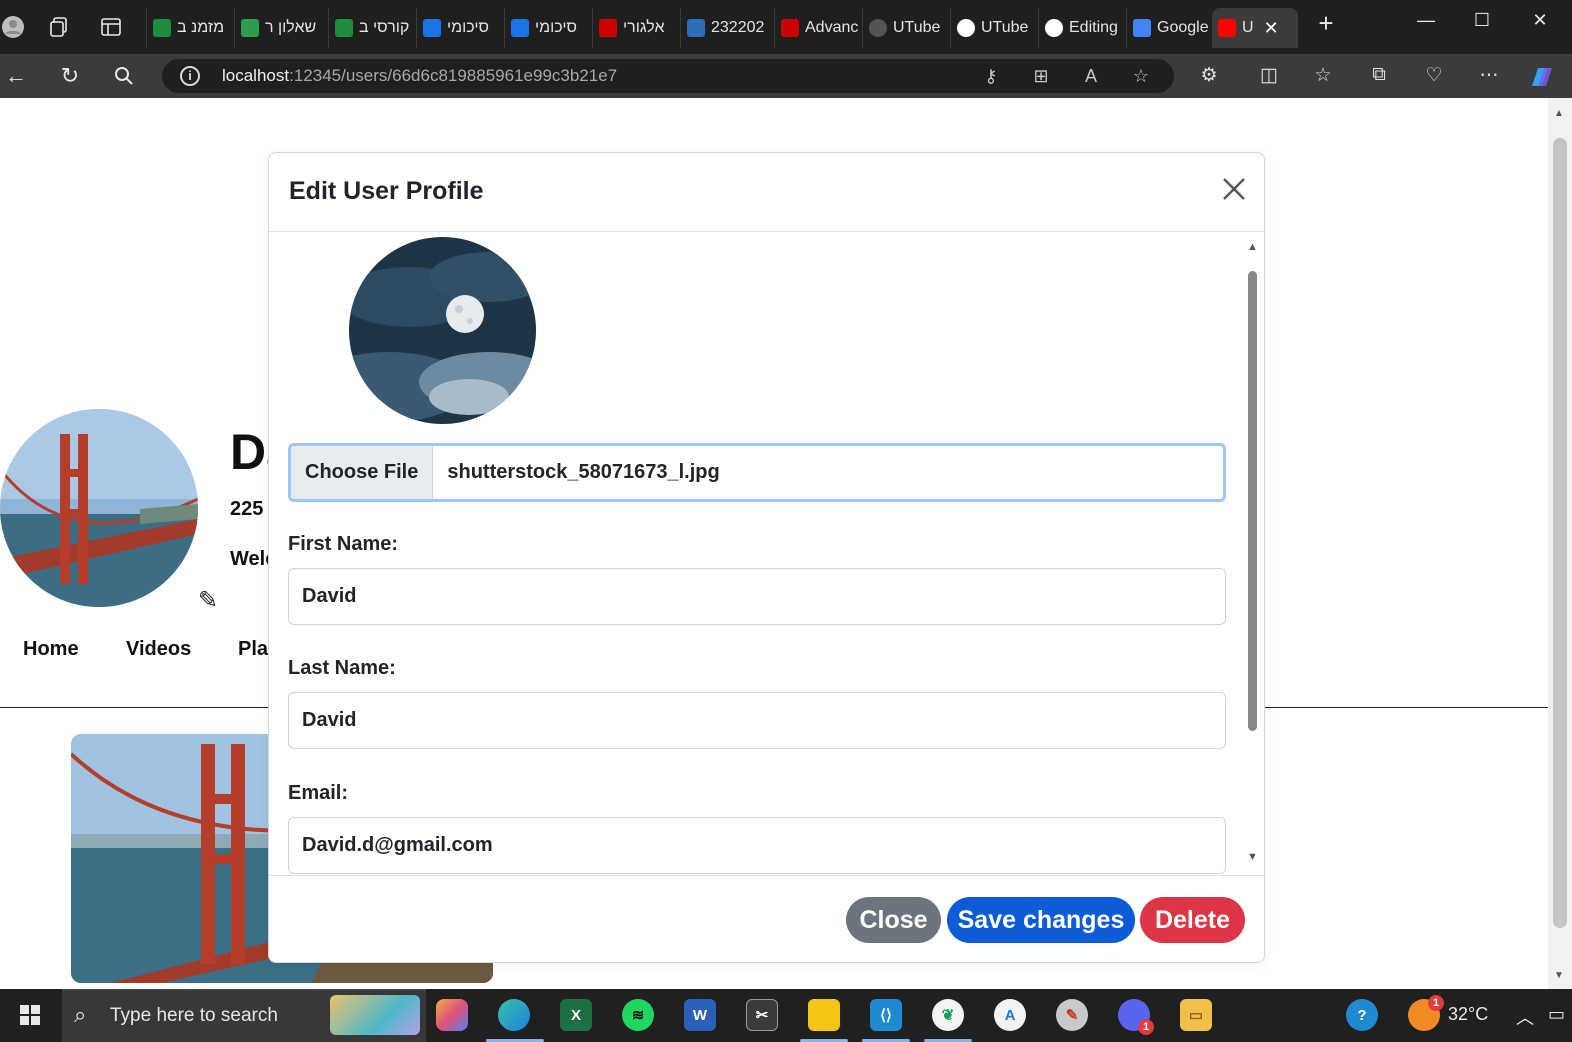  I want to click on file-explorer-icon: ▭, so click(1196, 1015).